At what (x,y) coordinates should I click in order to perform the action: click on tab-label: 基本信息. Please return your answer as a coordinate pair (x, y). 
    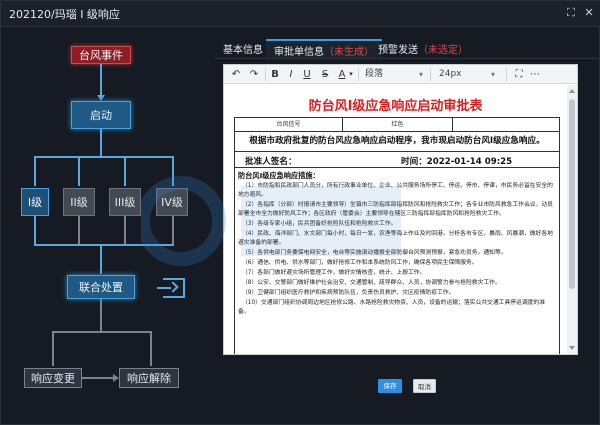
    Looking at the image, I should click on (243, 50).